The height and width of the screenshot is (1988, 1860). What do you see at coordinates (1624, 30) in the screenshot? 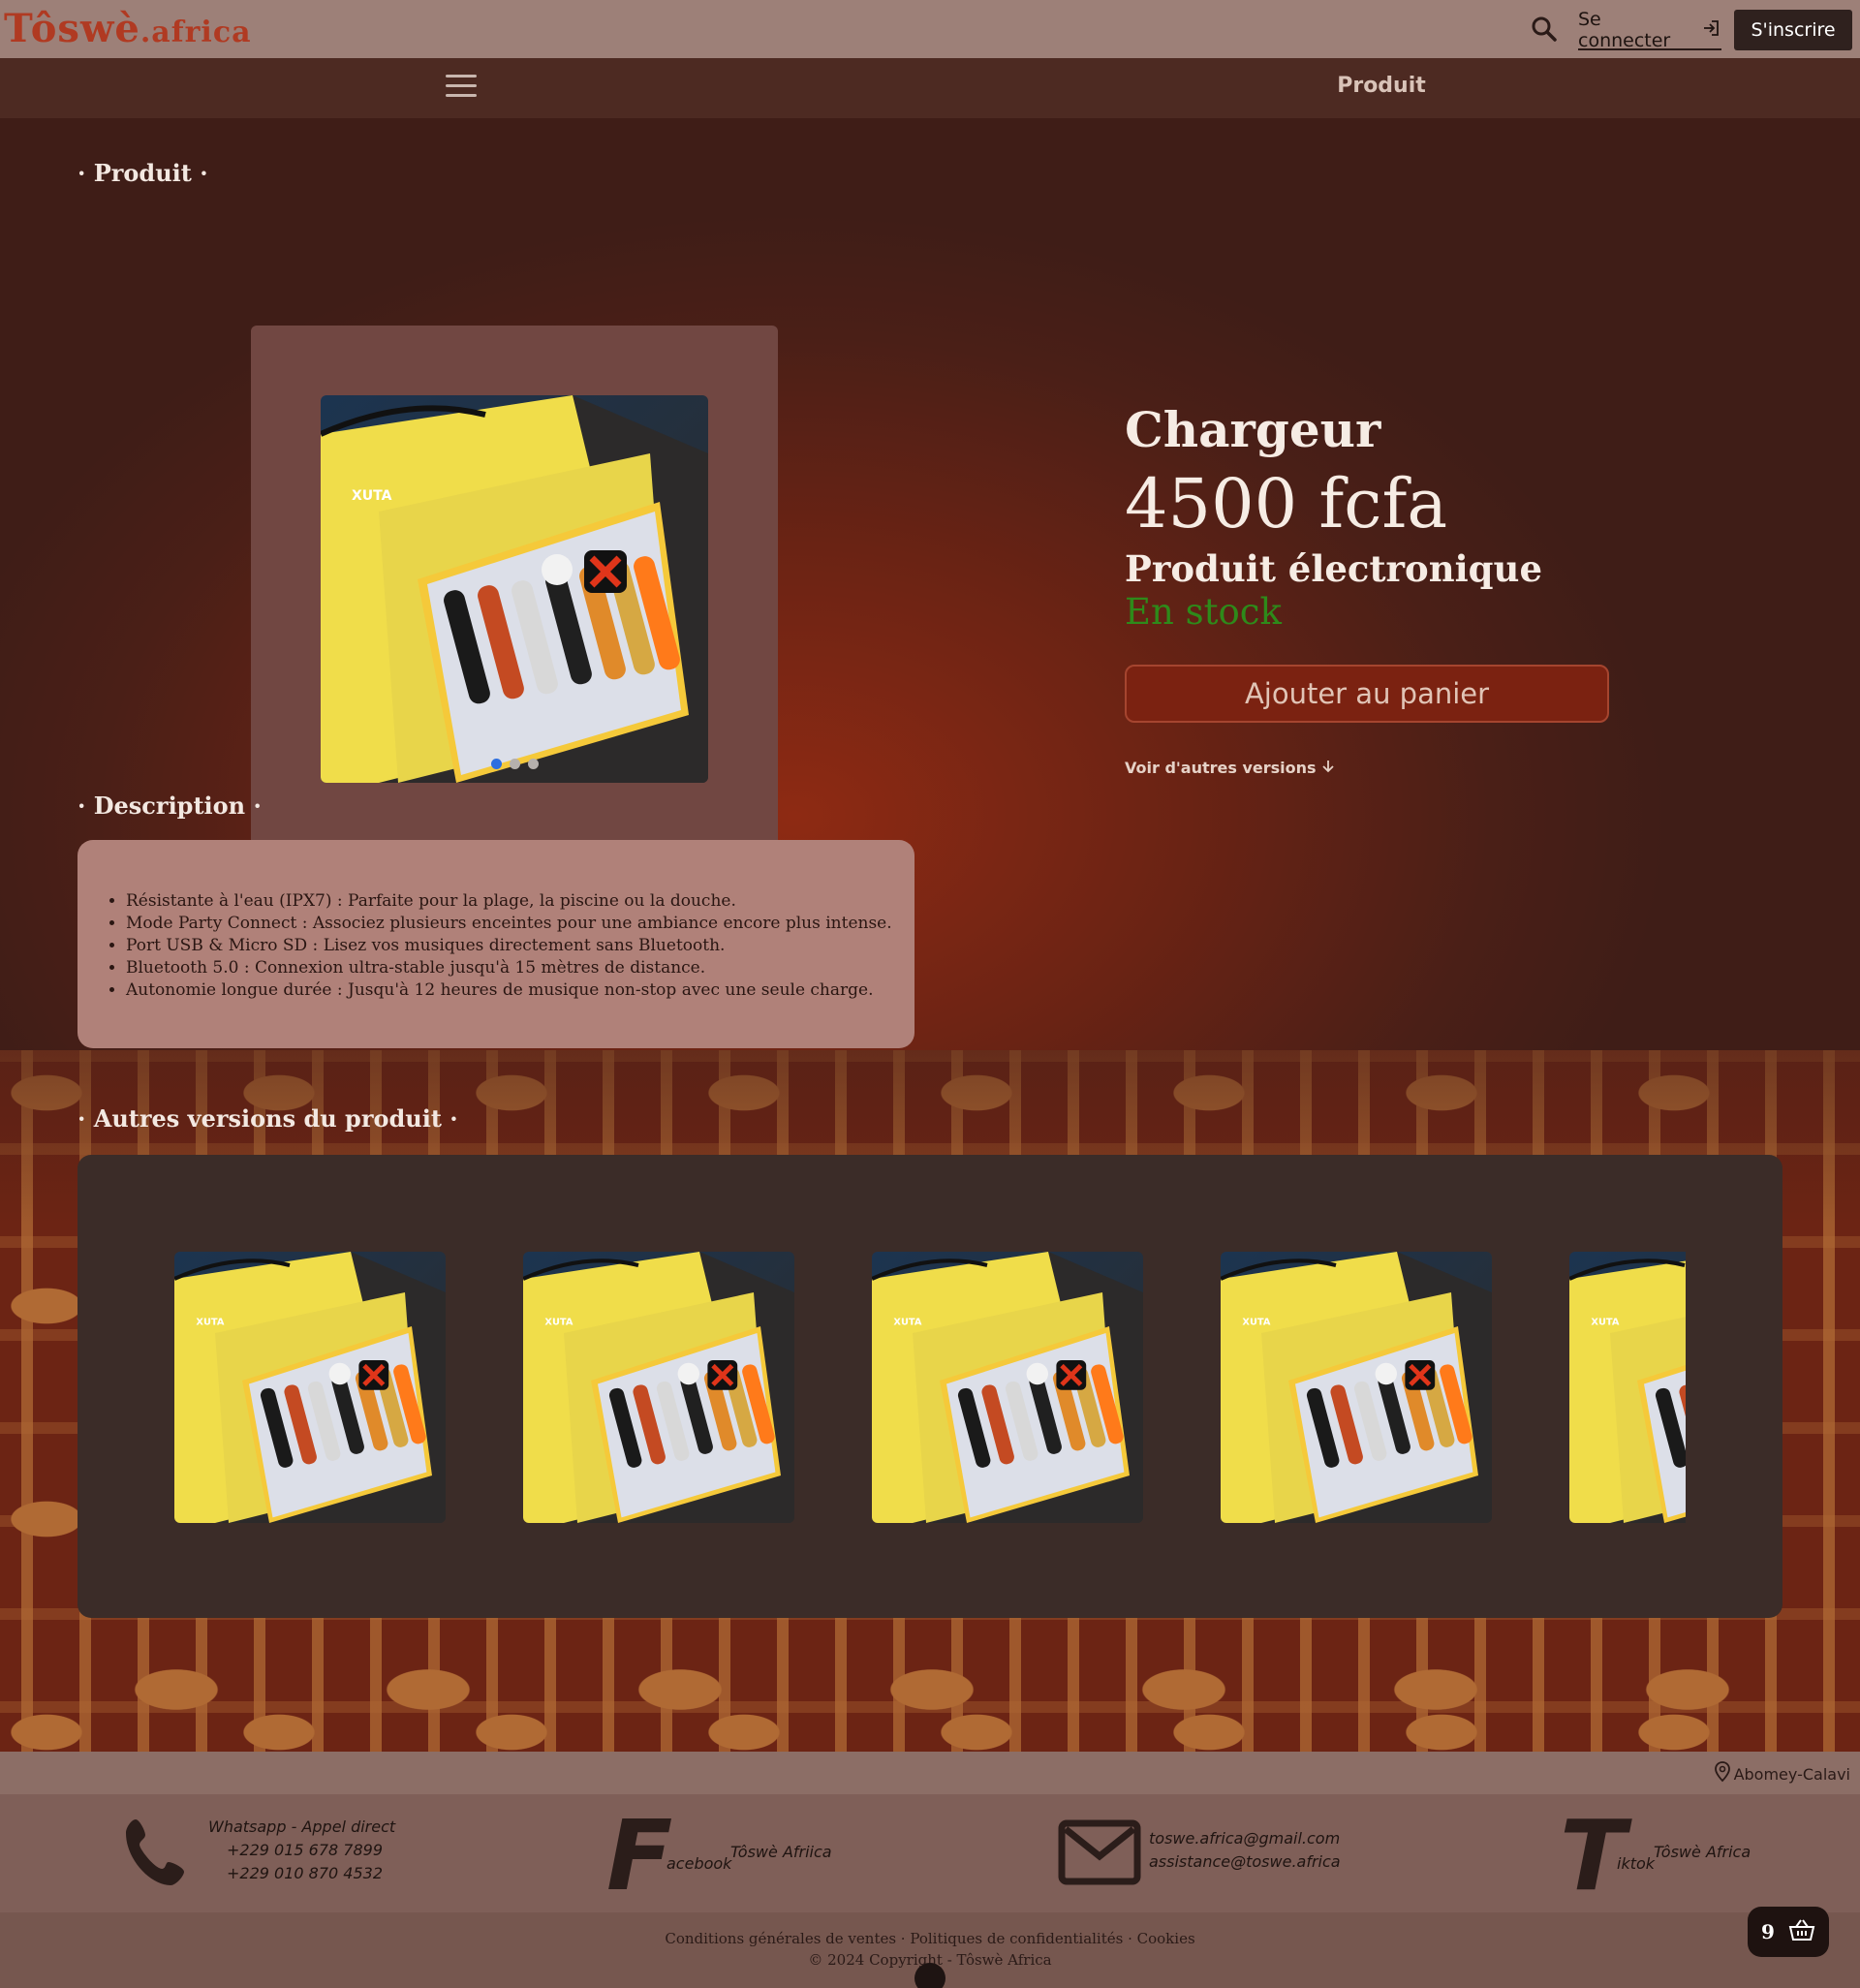
I see `login-label: Se connecter` at bounding box center [1624, 30].